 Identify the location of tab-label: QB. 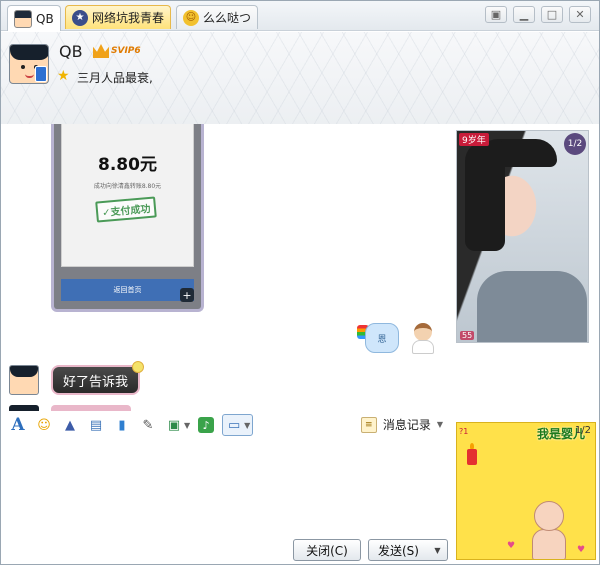
(45, 18).